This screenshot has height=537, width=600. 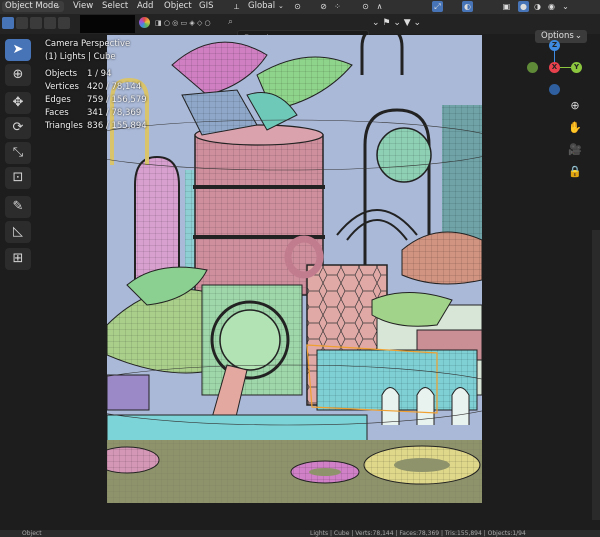 What do you see at coordinates (261, 6) in the screenshot?
I see `orientation-label: Global` at bounding box center [261, 6].